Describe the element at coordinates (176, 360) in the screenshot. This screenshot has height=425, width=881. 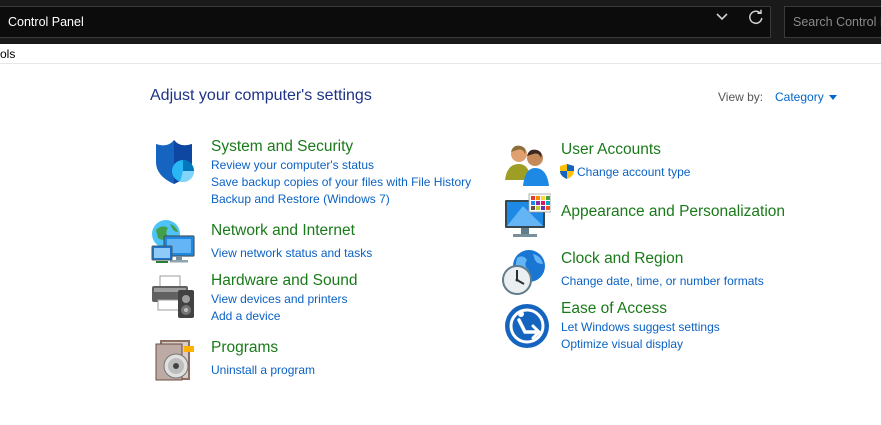
I see `programs-disc-icon` at that location.